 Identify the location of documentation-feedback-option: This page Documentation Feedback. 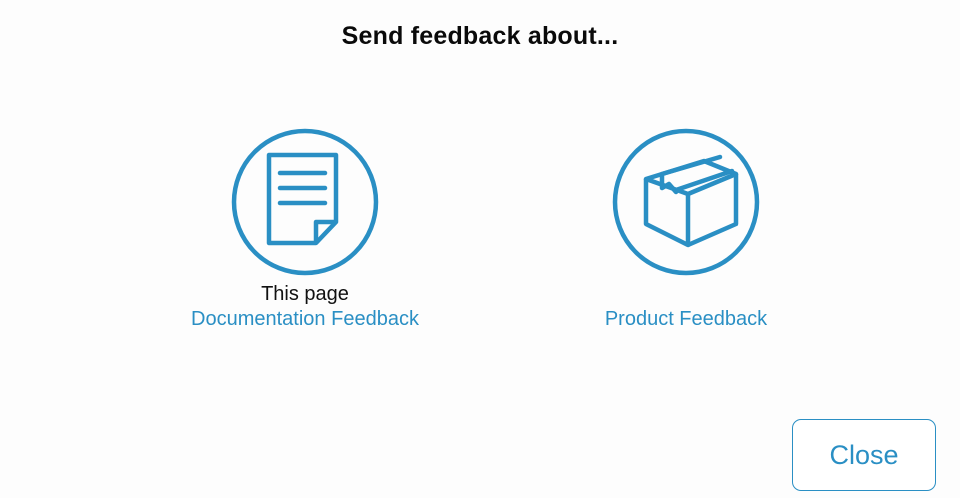
(305, 230).